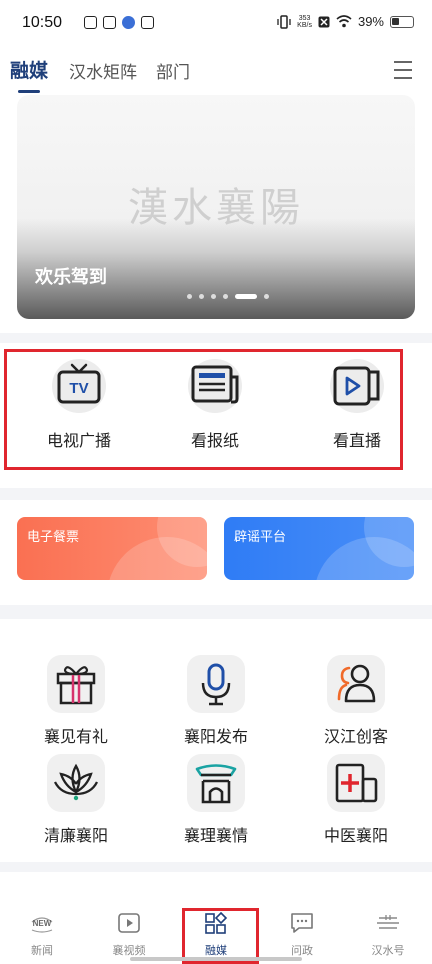 This screenshot has height=964, width=432. I want to click on app-label: 襄阳发布, so click(215, 736).